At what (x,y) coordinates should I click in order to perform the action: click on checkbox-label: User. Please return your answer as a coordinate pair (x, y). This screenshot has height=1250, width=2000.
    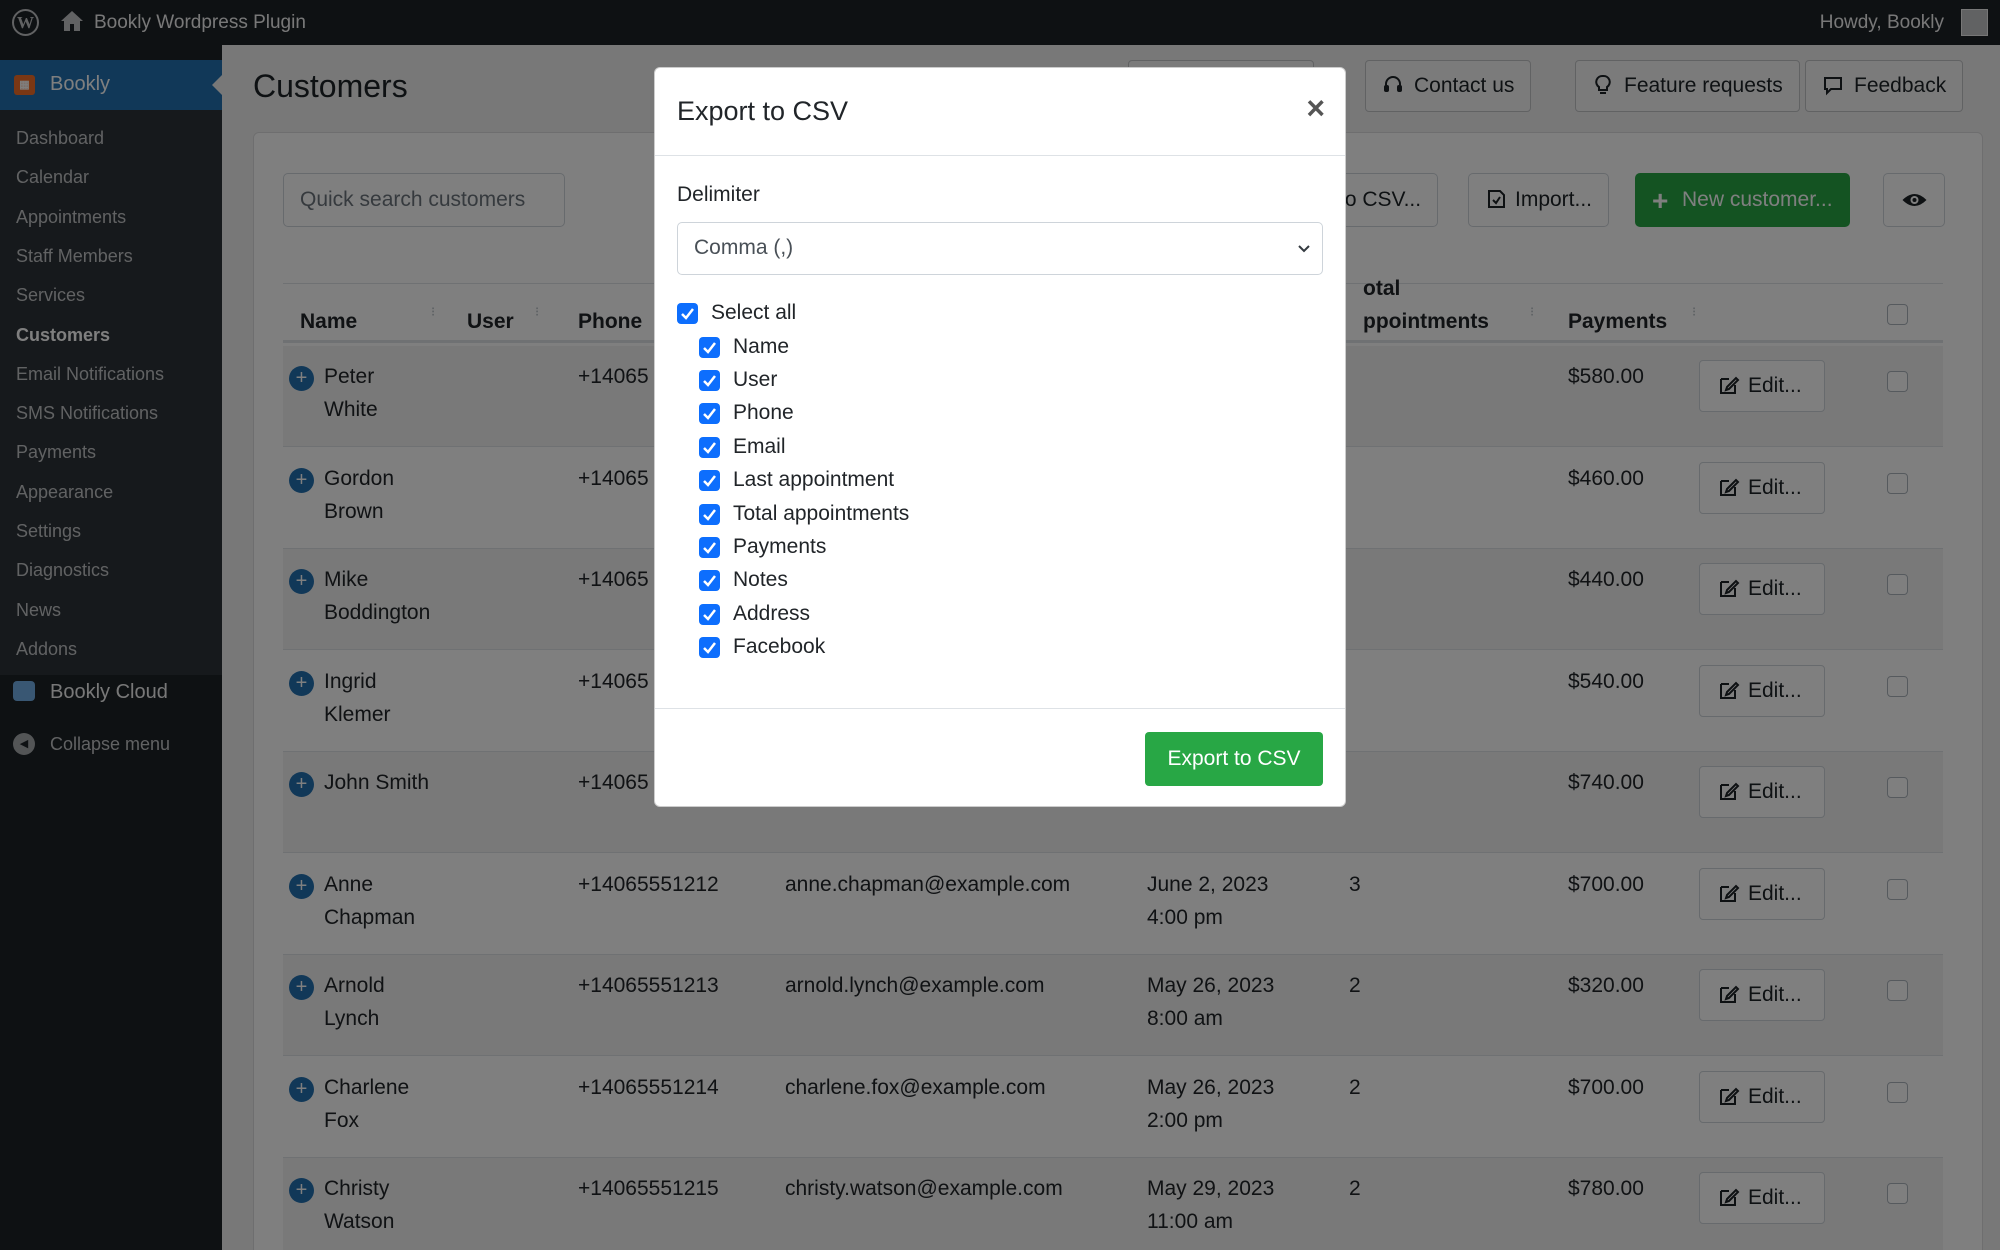
    Looking at the image, I should click on (755, 379).